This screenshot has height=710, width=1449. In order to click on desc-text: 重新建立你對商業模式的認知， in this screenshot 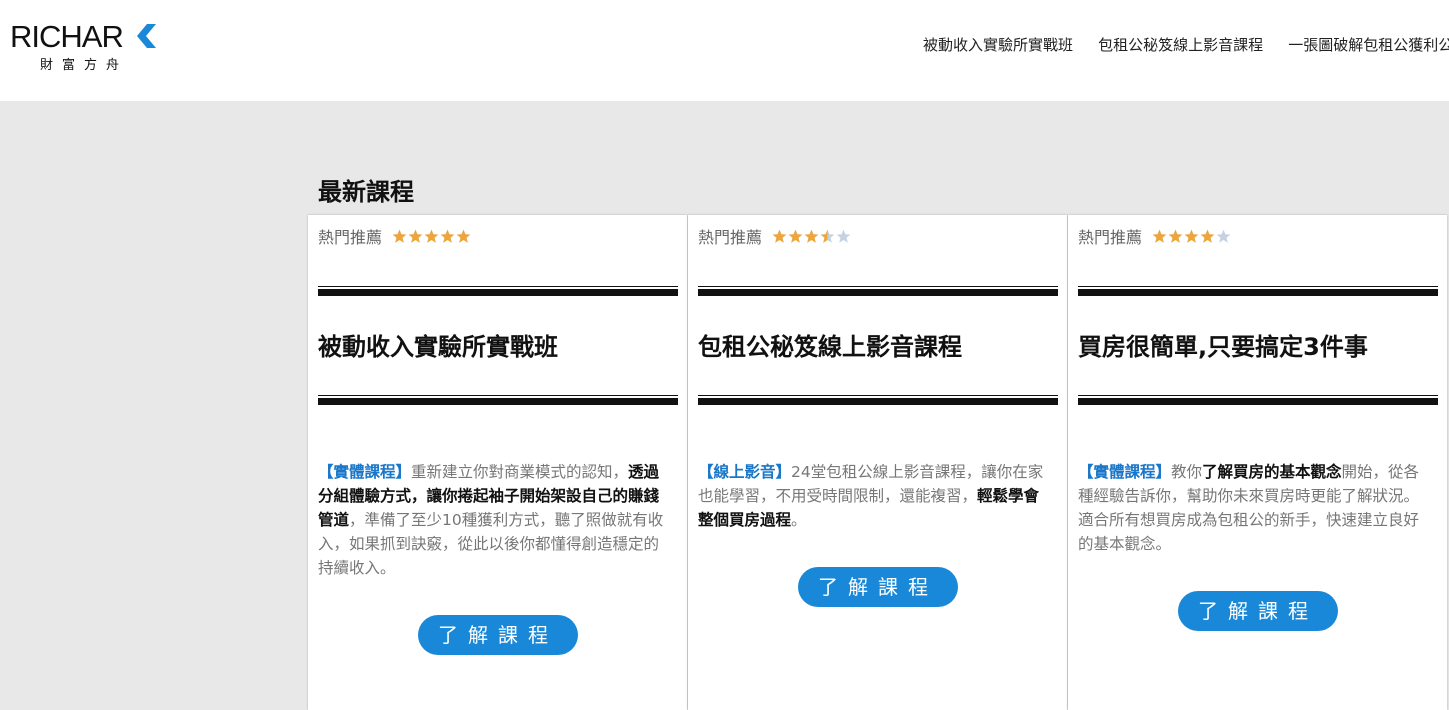, I will do `click(520, 472)`.